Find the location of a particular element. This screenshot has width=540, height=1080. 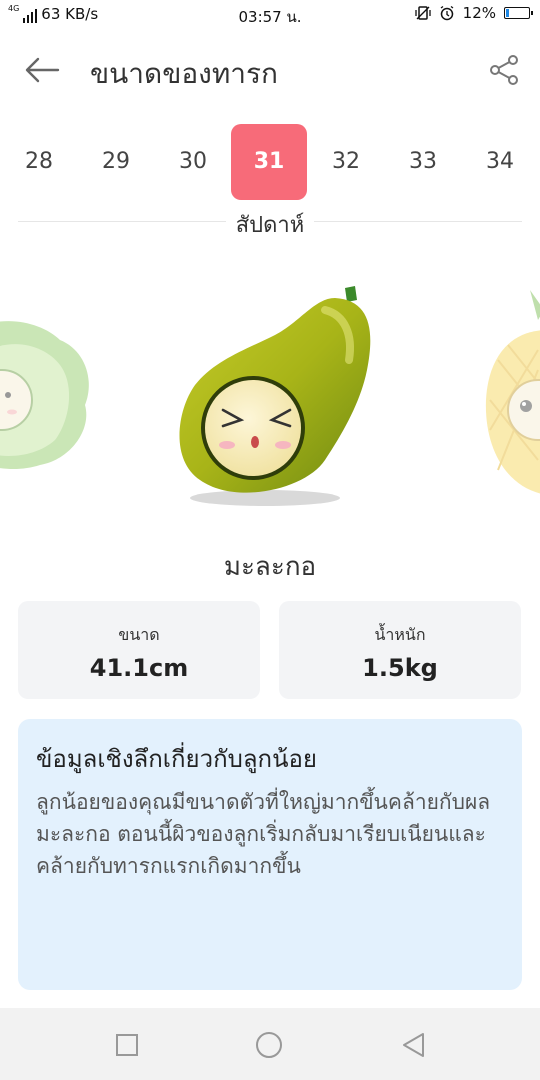

recents-icon is located at coordinates (127, 1045).